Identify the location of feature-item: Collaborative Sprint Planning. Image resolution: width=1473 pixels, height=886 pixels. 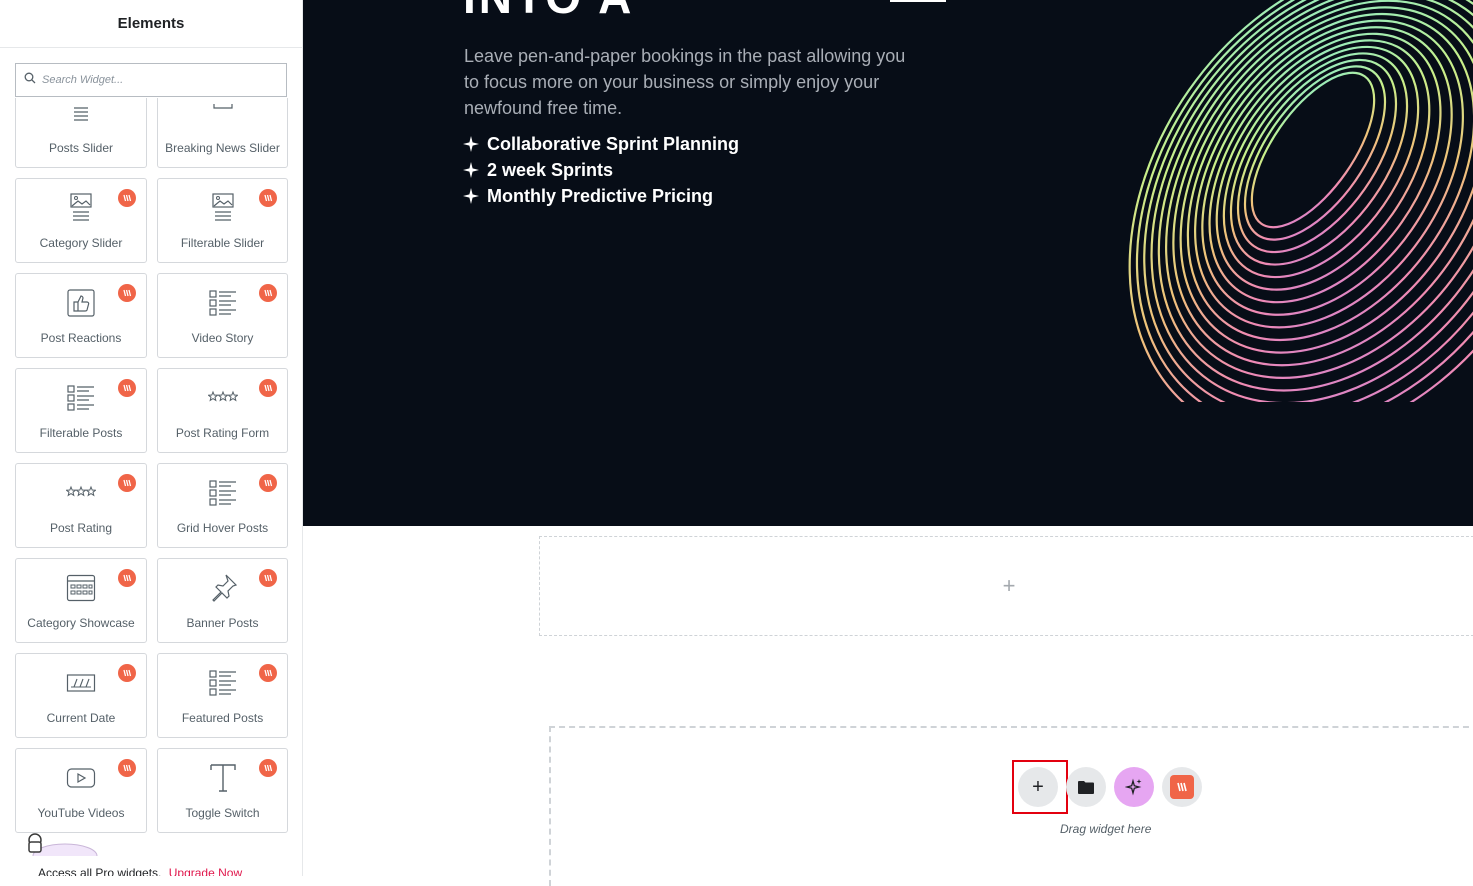
(601, 144).